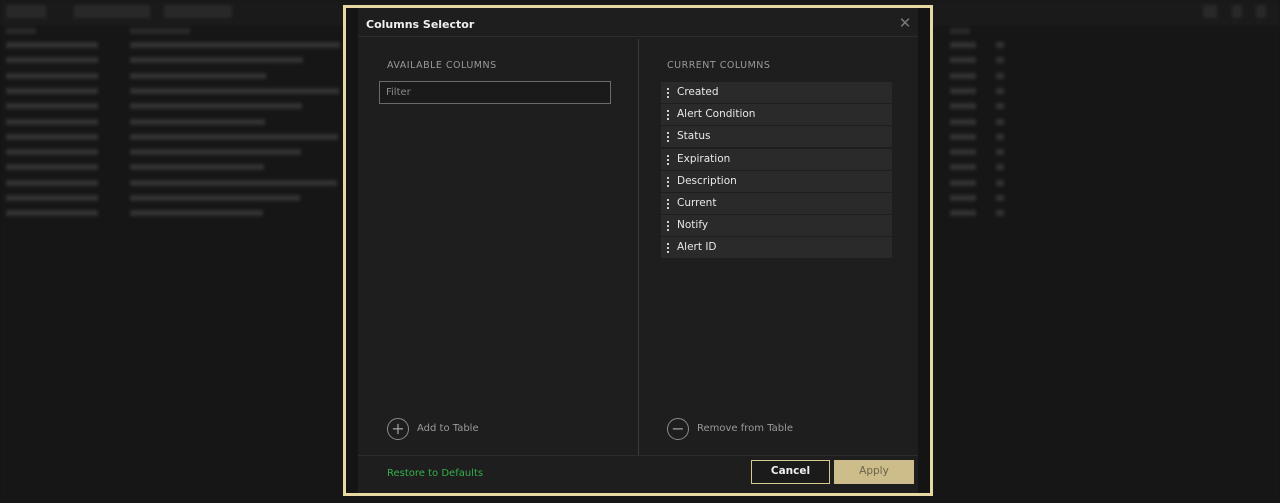  Describe the element at coordinates (448, 428) in the screenshot. I see `add-to-table-label: Add to Table` at that location.